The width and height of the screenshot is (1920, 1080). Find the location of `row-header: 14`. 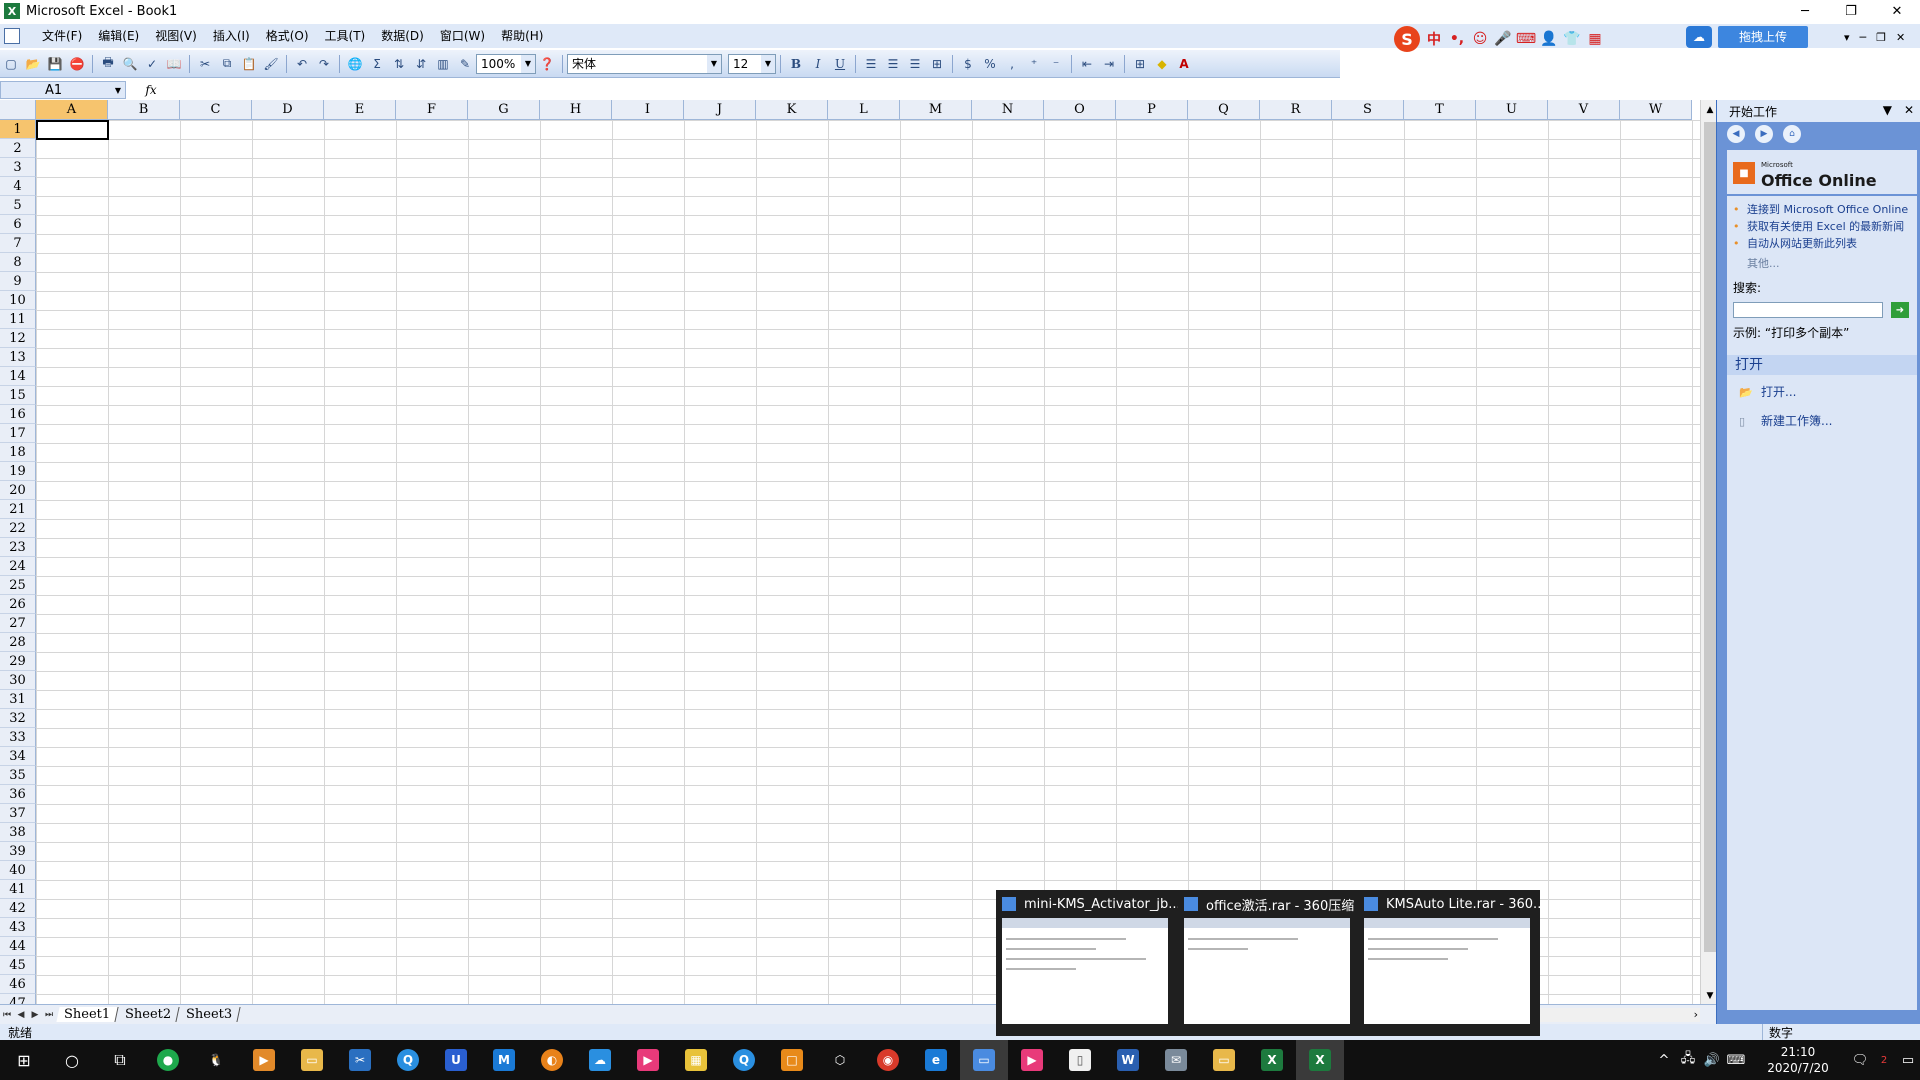

row-header: 14 is located at coordinates (18, 376).